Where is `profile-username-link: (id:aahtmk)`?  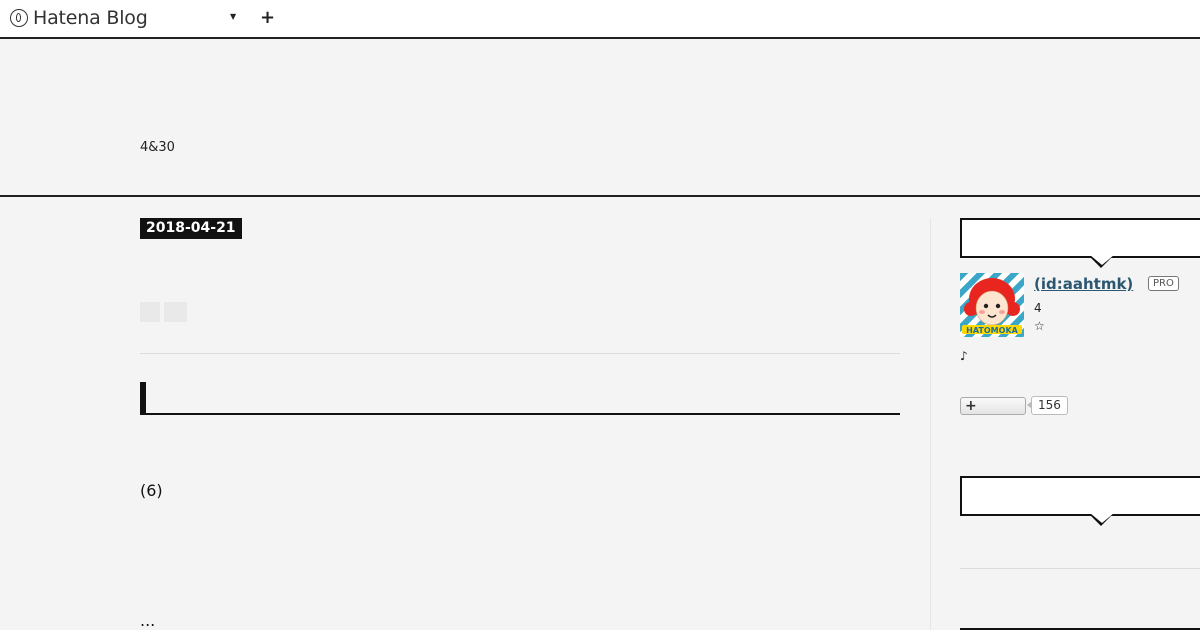
profile-username-link: (id:aahtmk) is located at coordinates (1083, 284).